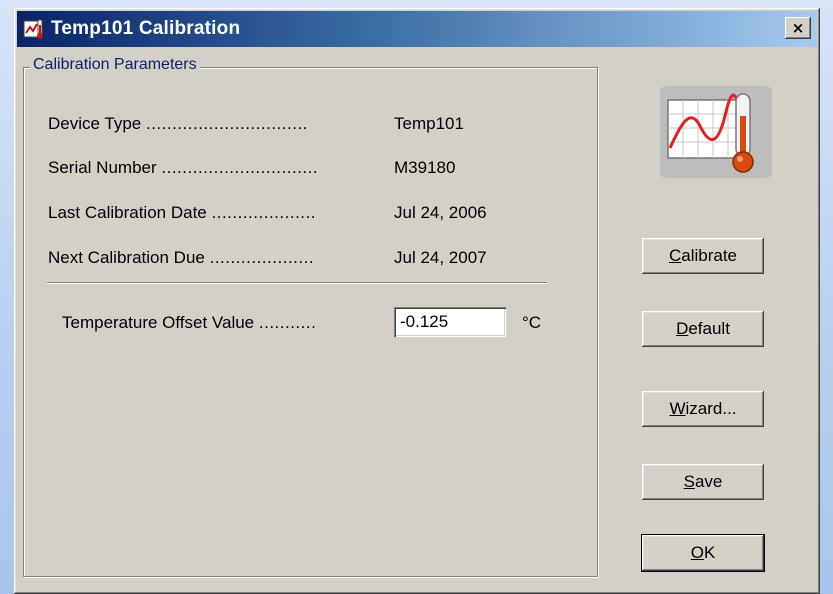 The height and width of the screenshot is (594, 833). I want to click on calibration-chart-thermometer-icon, so click(716, 132).